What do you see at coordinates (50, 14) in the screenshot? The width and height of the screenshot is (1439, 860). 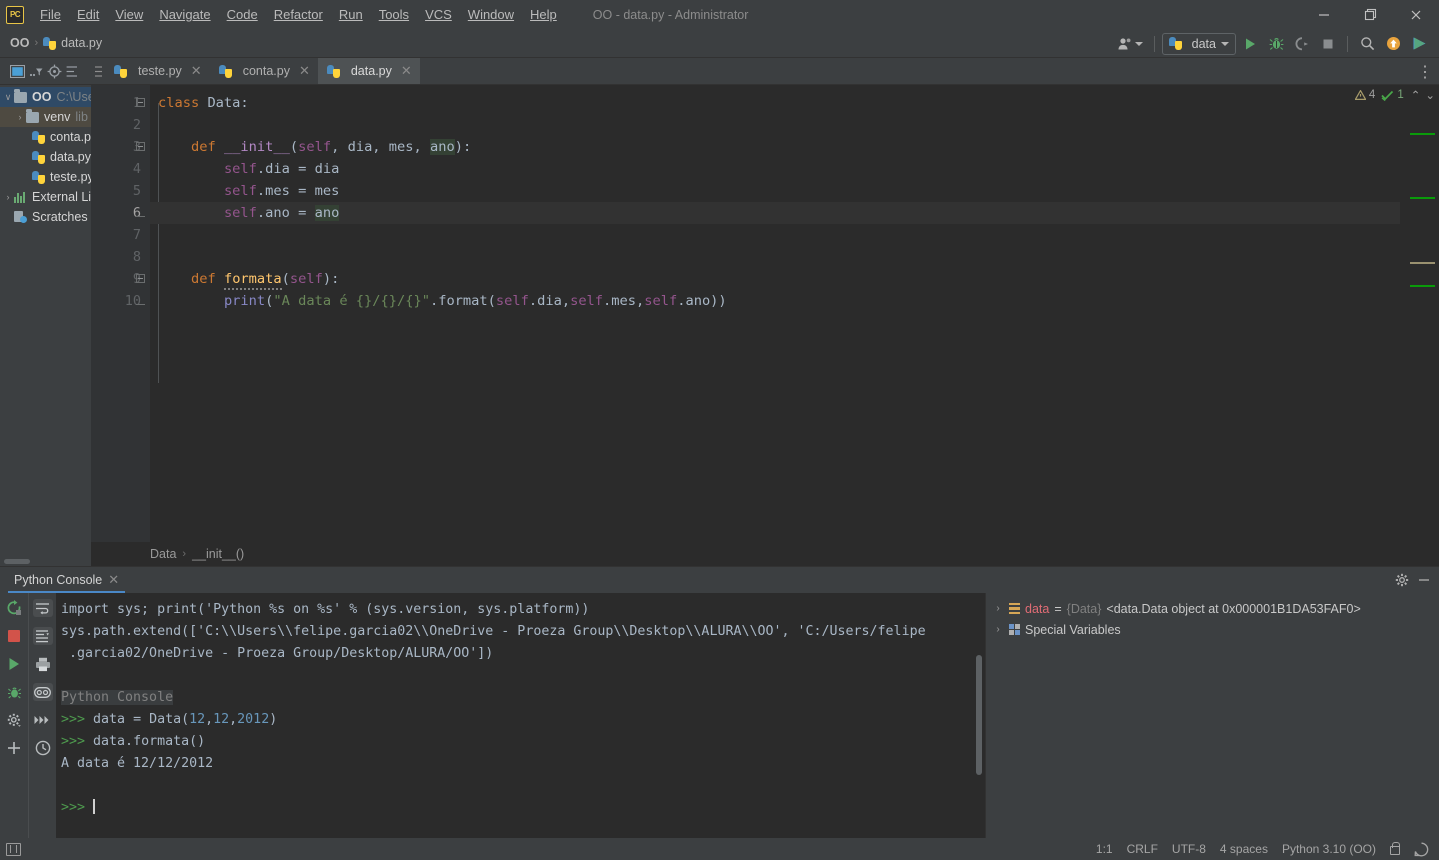 I see `menu-file: File` at bounding box center [50, 14].